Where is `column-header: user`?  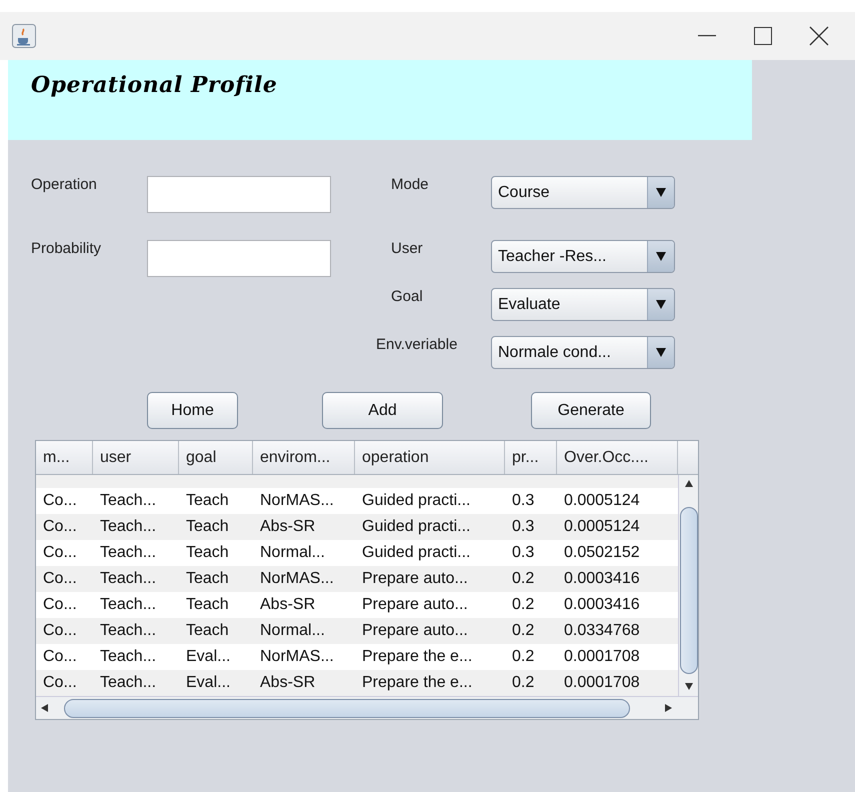
column-header: user is located at coordinates (136, 457).